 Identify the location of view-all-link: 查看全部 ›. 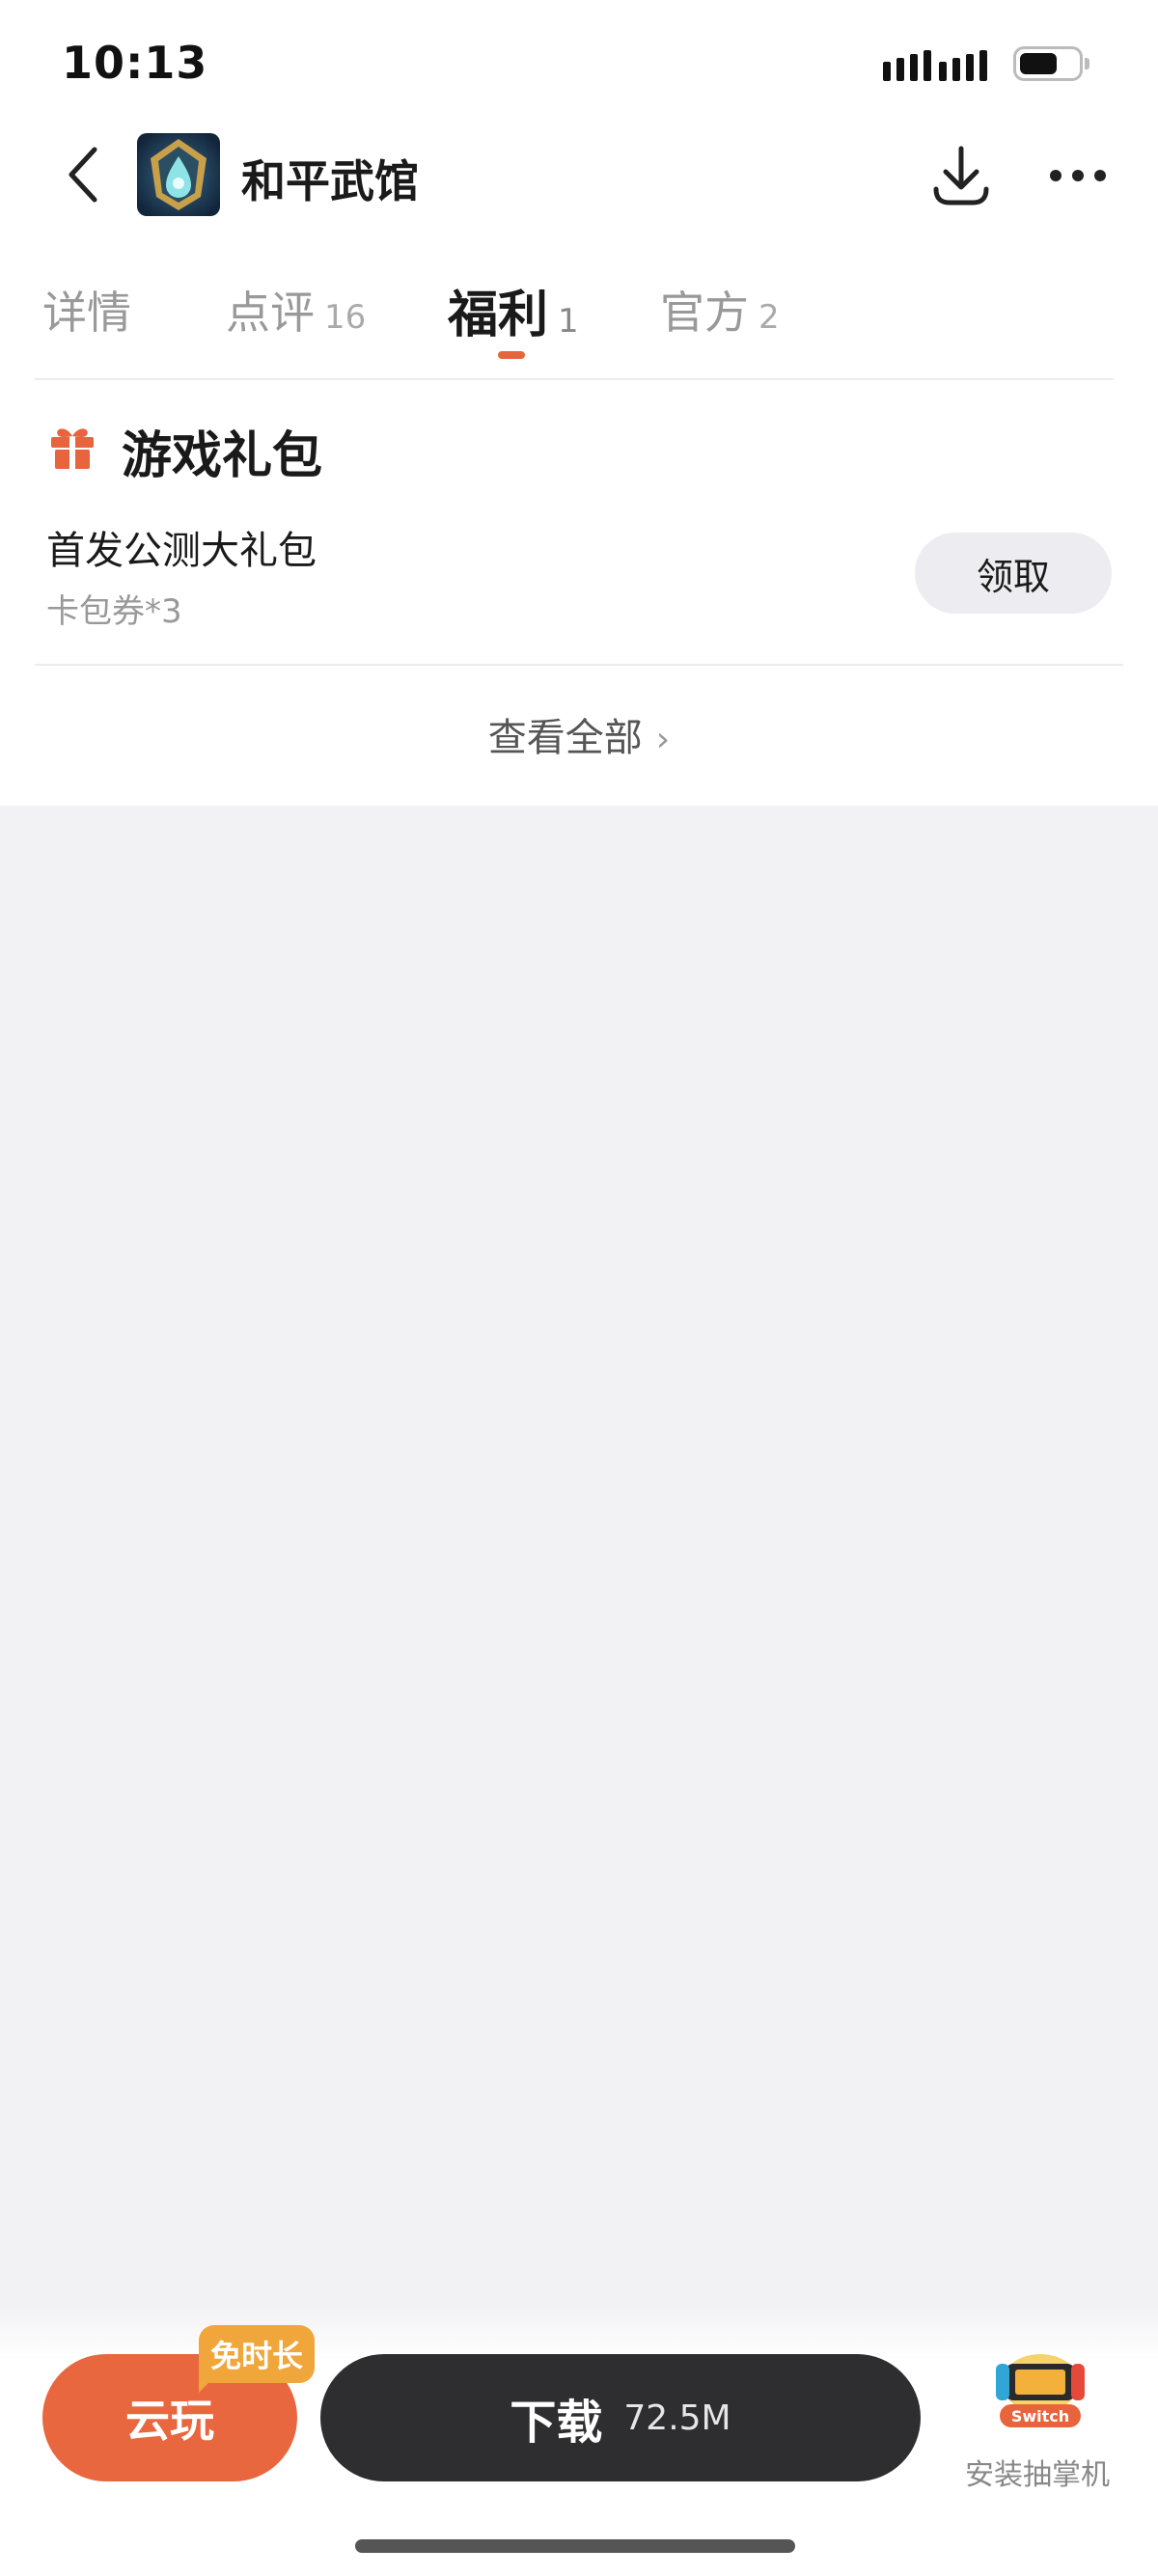
(579, 734).